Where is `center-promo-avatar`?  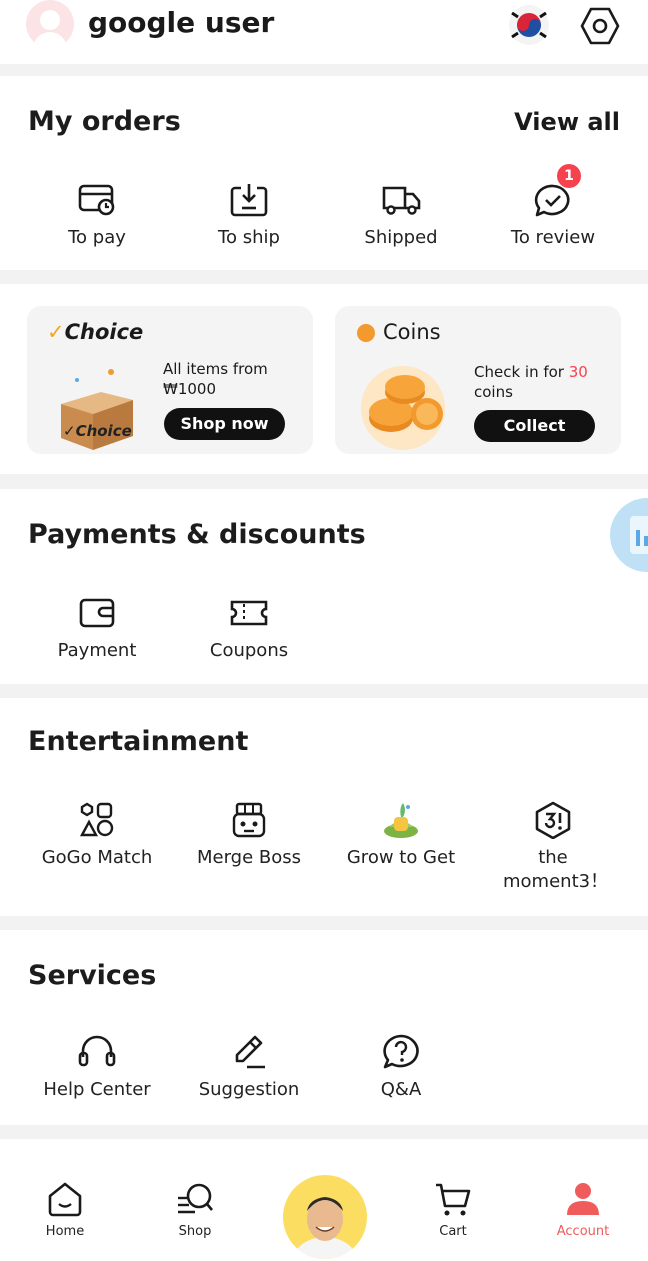
center-promo-avatar is located at coordinates (325, 1217).